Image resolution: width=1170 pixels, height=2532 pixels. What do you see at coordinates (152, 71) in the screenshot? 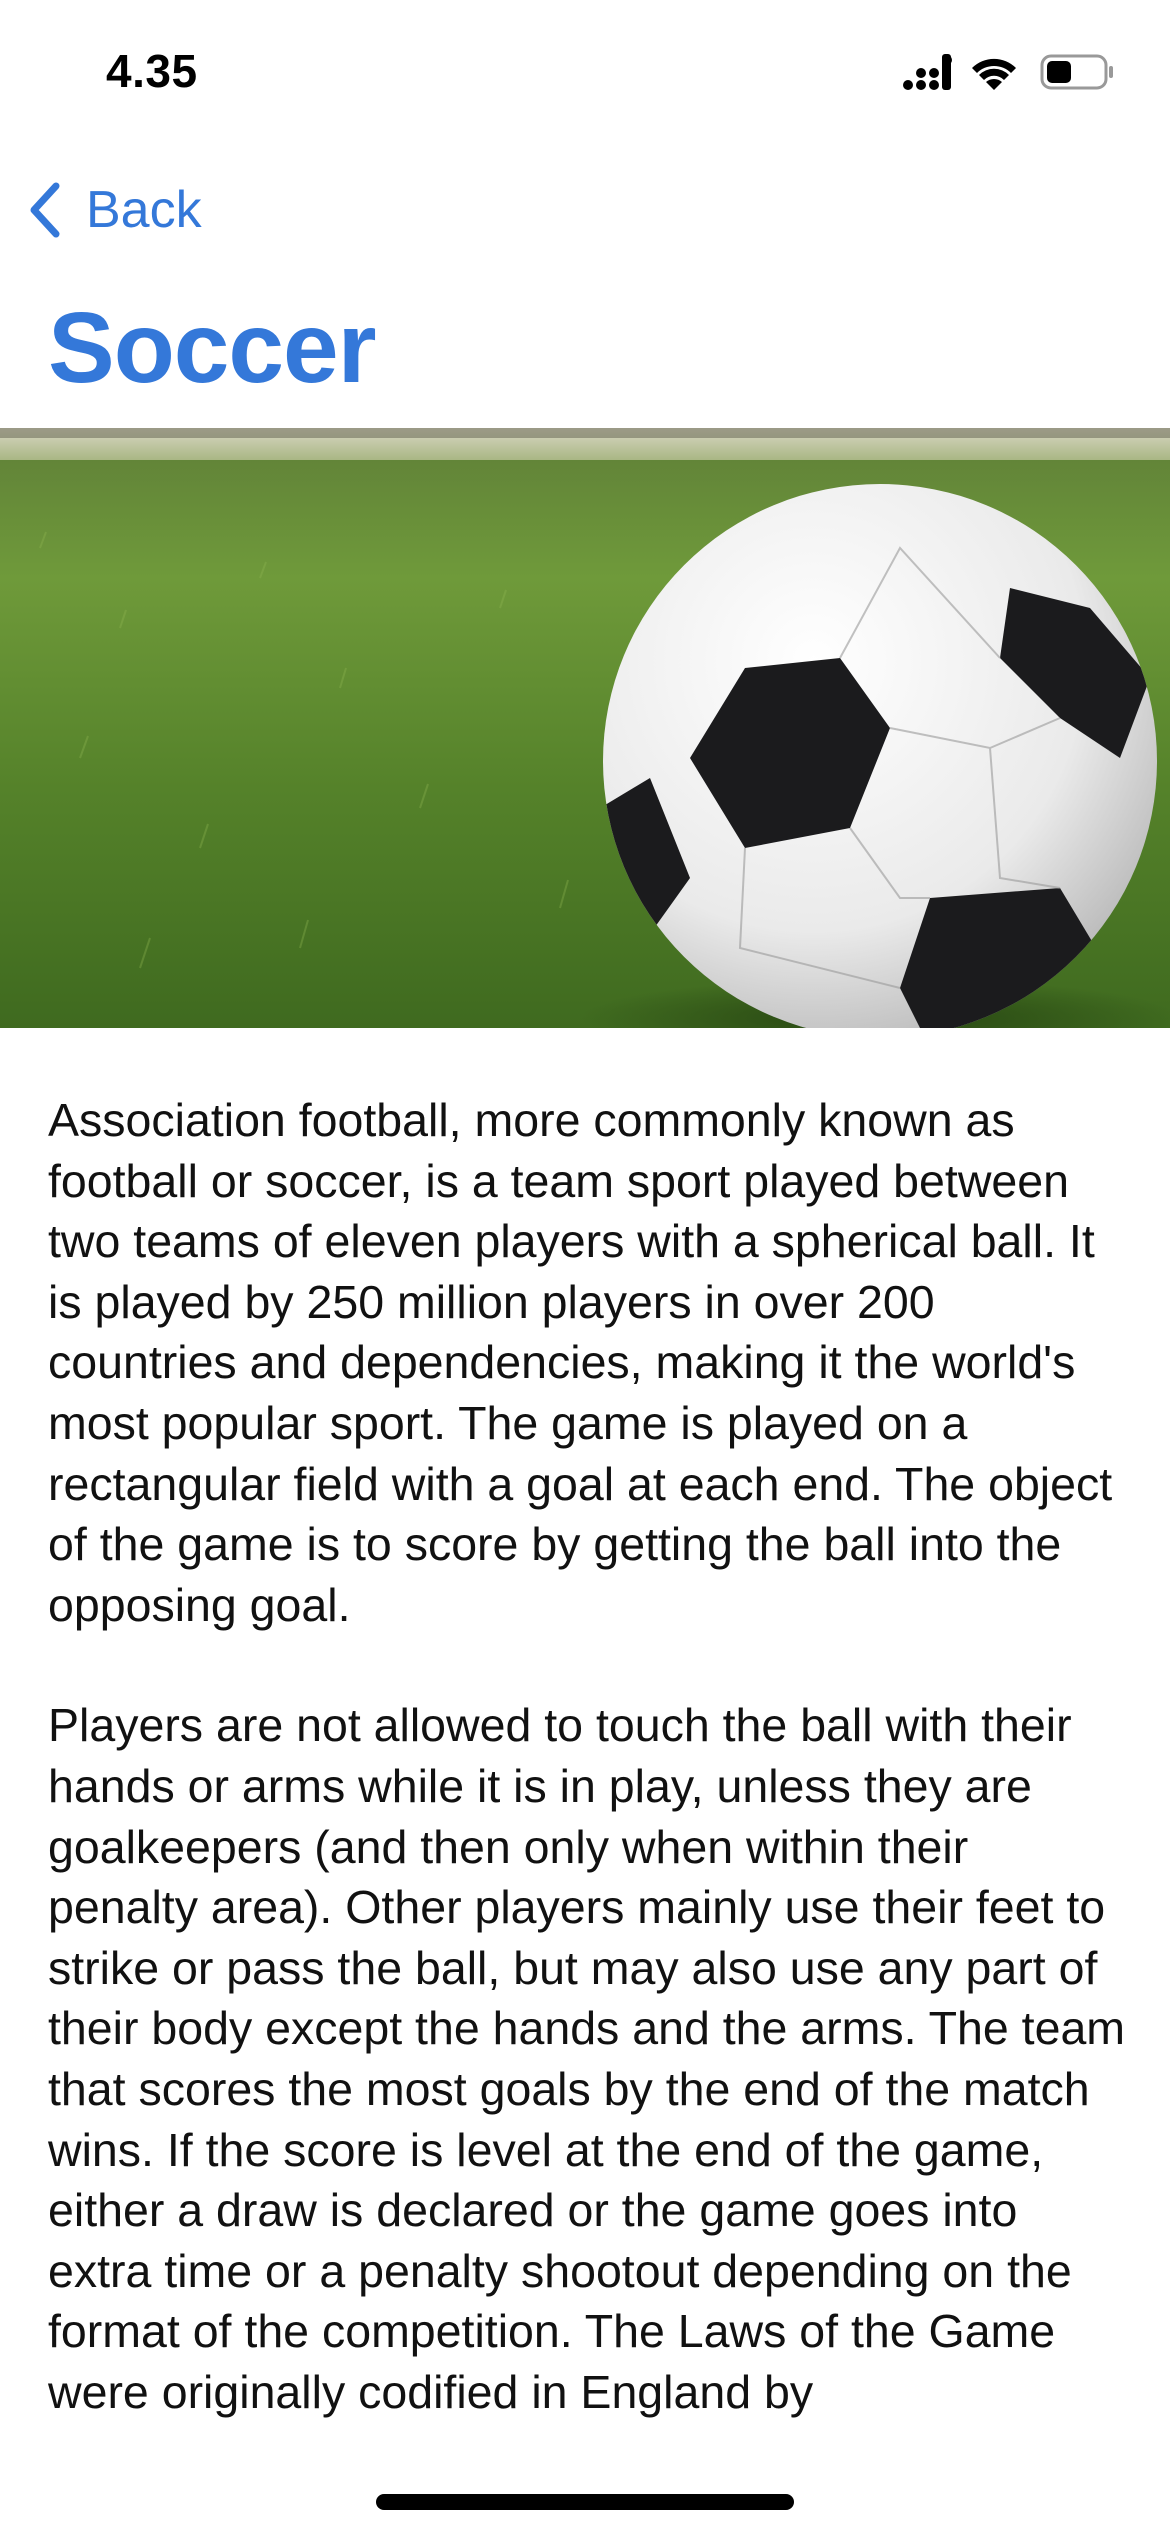
I see `status-time: 4.35` at bounding box center [152, 71].